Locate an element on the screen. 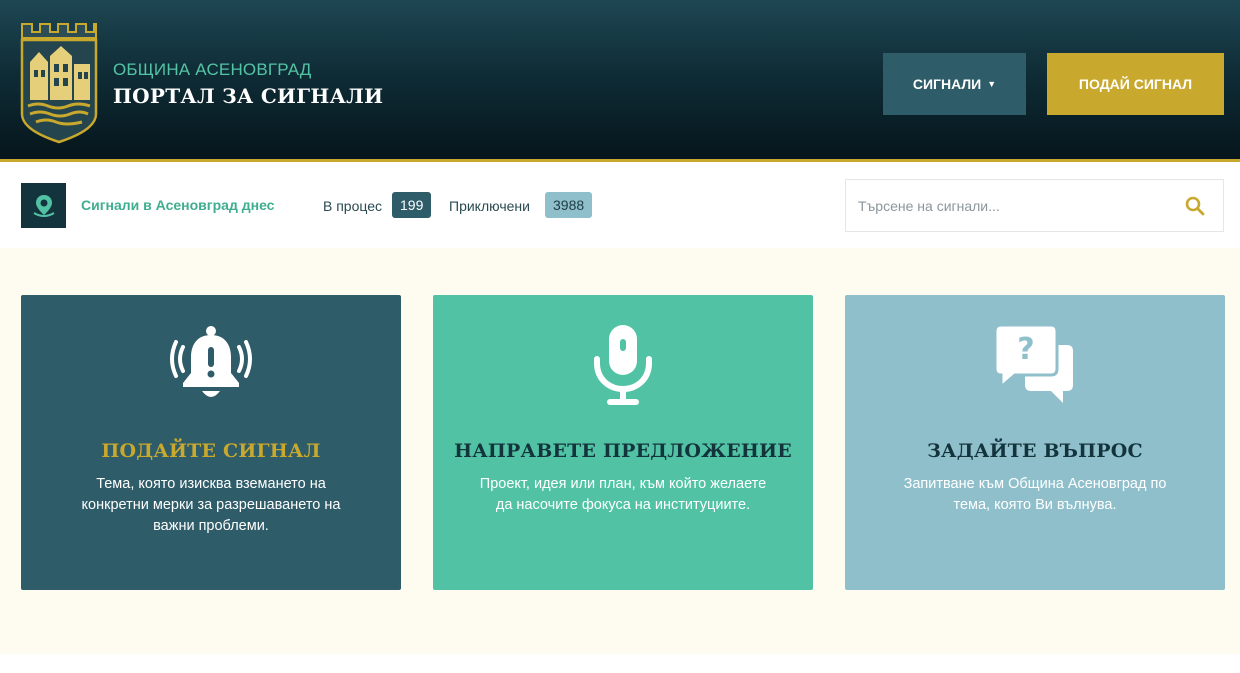  map-pin-icon is located at coordinates (43, 205).